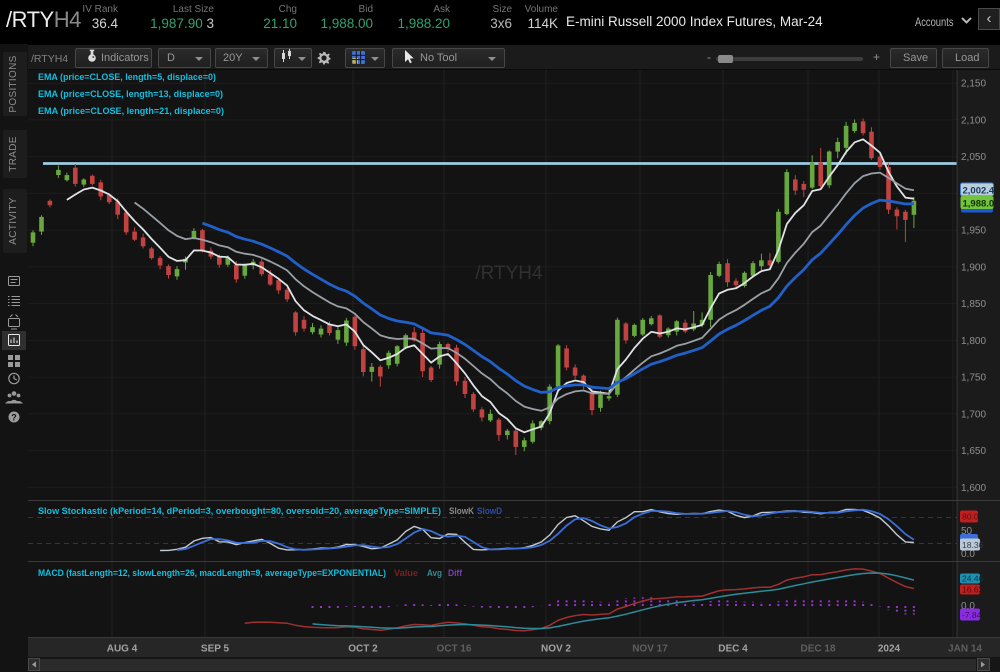  What do you see at coordinates (973, 579) in the screenshot?
I see `svg-text: 24.46` at bounding box center [973, 579].